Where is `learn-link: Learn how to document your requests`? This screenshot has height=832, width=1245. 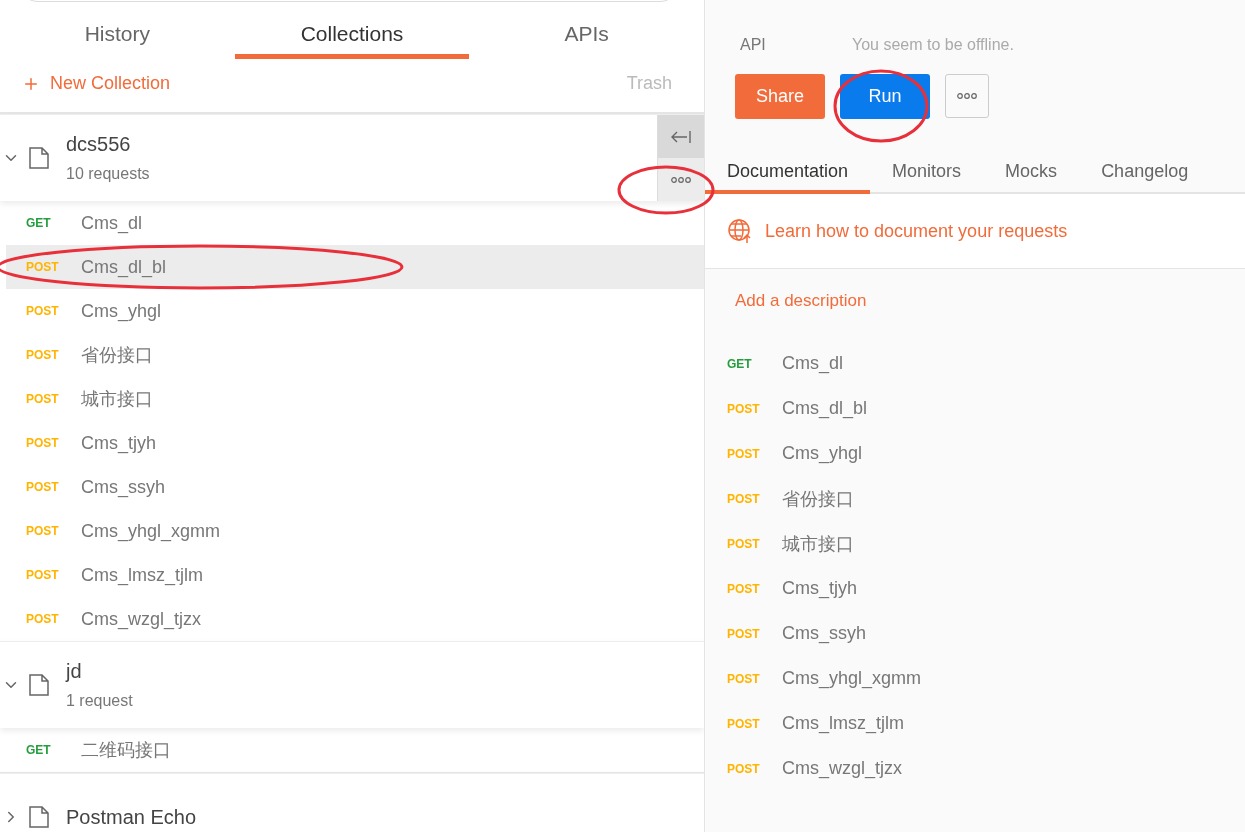 learn-link: Learn how to document your requests is located at coordinates (916, 231).